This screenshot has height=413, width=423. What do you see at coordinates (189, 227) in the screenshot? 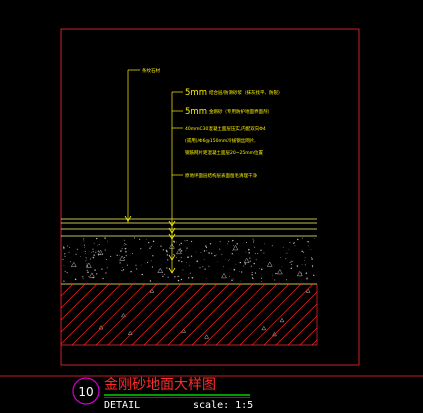
I see `floor-layer-lines` at bounding box center [189, 227].